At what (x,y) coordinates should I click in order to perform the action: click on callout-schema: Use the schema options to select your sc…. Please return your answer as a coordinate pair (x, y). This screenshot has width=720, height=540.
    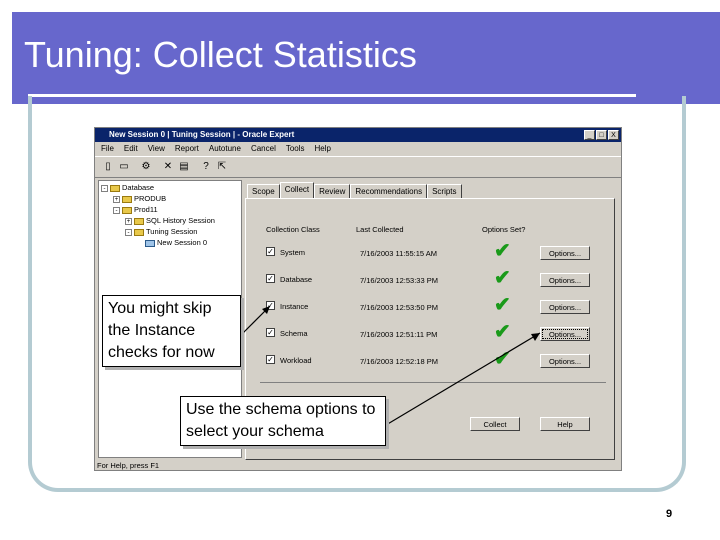
    Looking at the image, I should click on (283, 421).